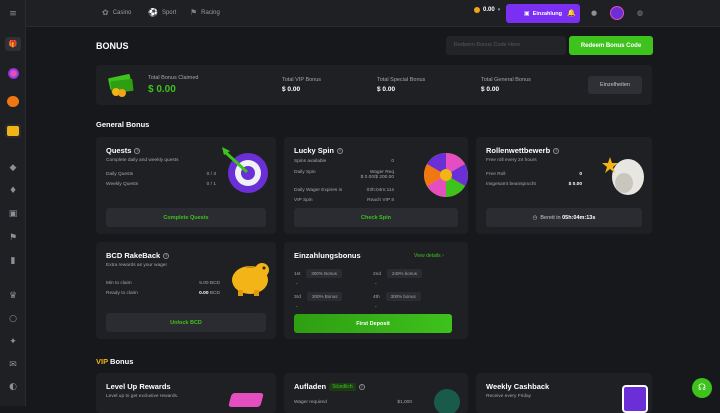 Image resolution: width=720 pixels, height=413 pixels. Describe the element at coordinates (214, 293) in the screenshot. I see `ready-claim-unit: BCD` at that location.